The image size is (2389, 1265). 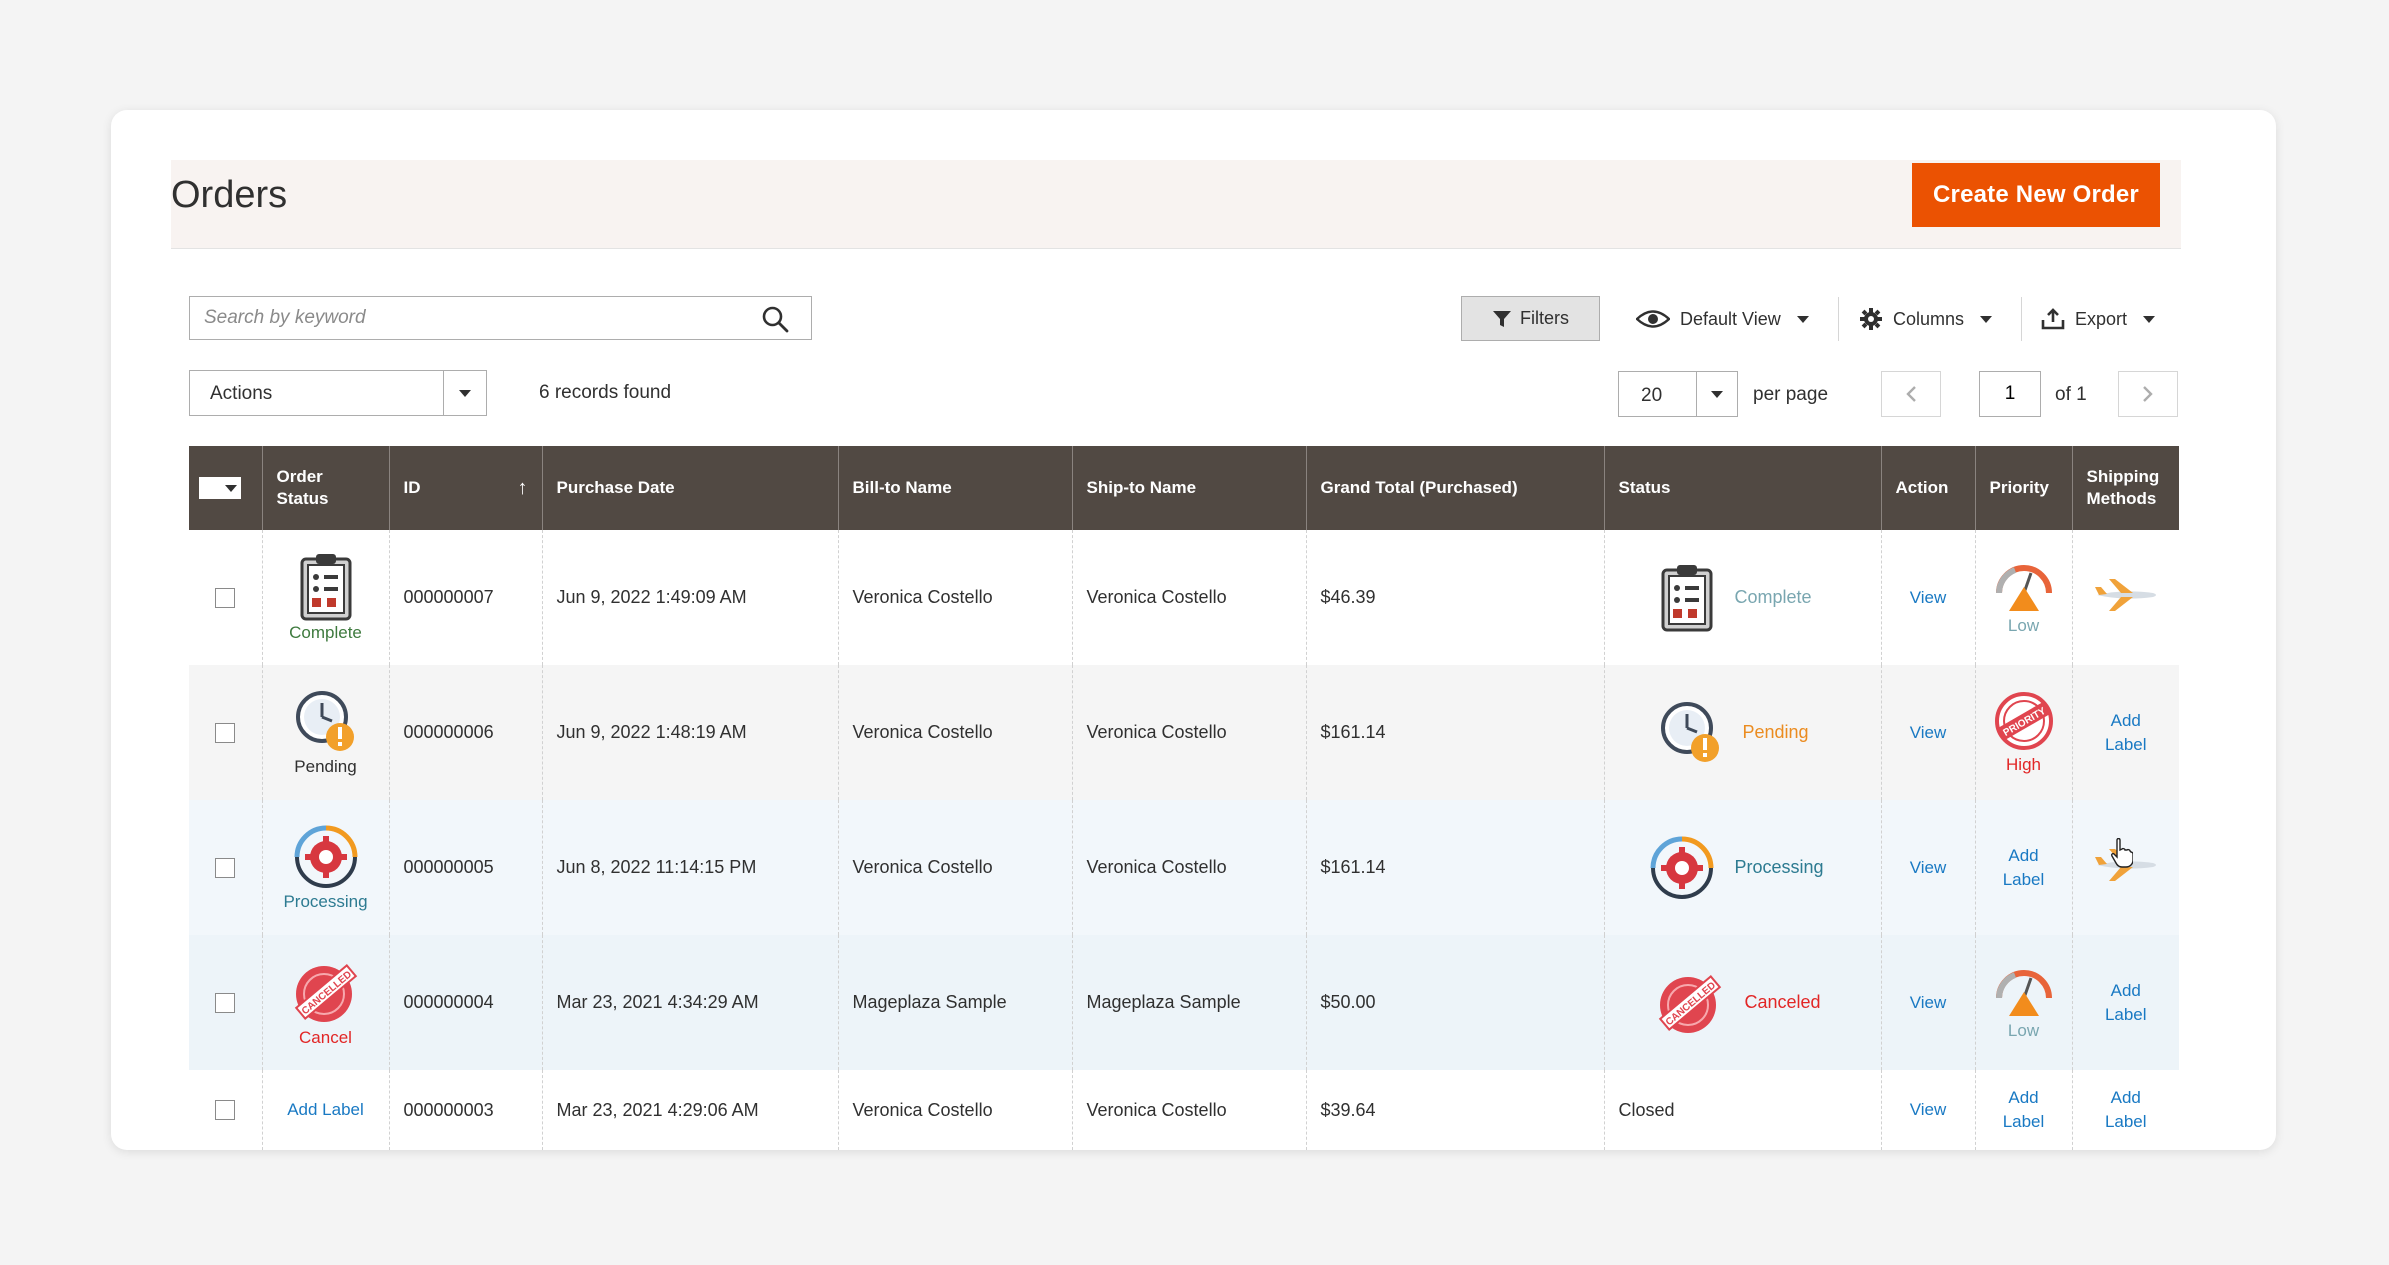 What do you see at coordinates (1189, 488) in the screenshot?
I see `col-ship-to: Ship-to Name` at bounding box center [1189, 488].